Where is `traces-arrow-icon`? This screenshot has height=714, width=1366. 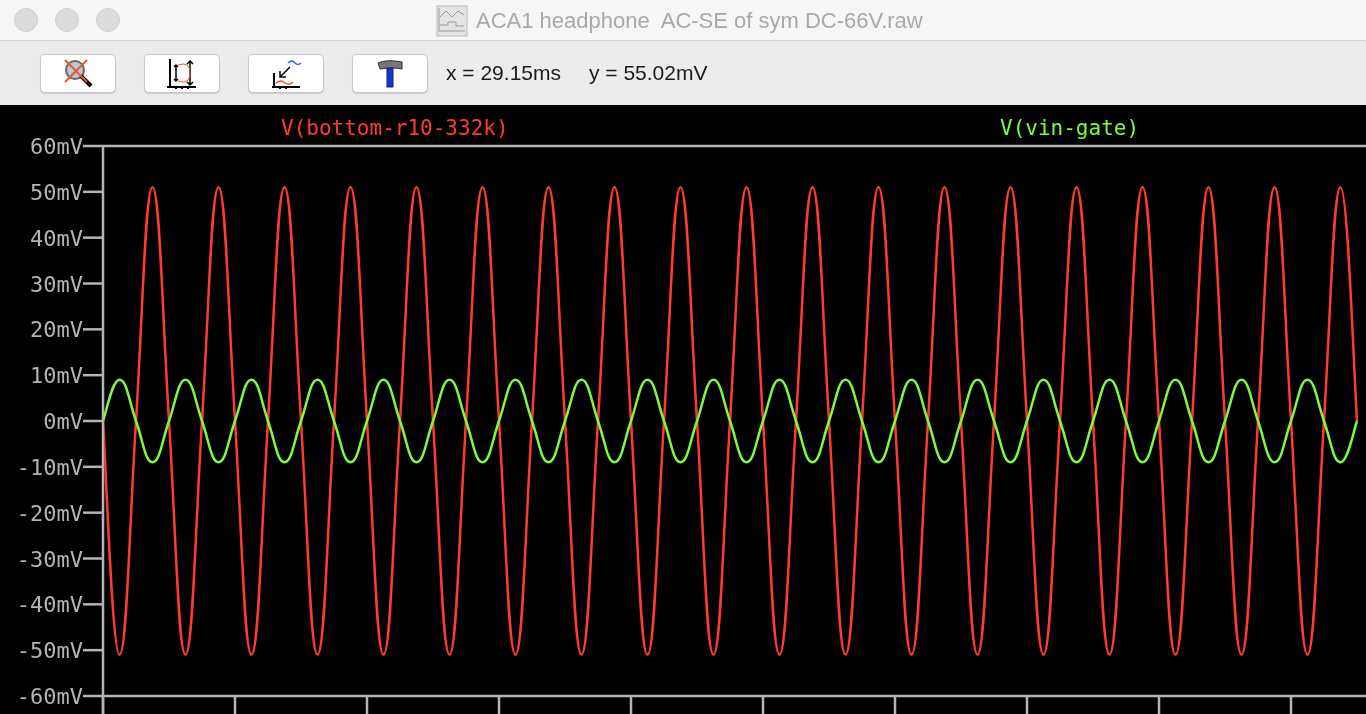
traces-arrow-icon is located at coordinates (286, 73).